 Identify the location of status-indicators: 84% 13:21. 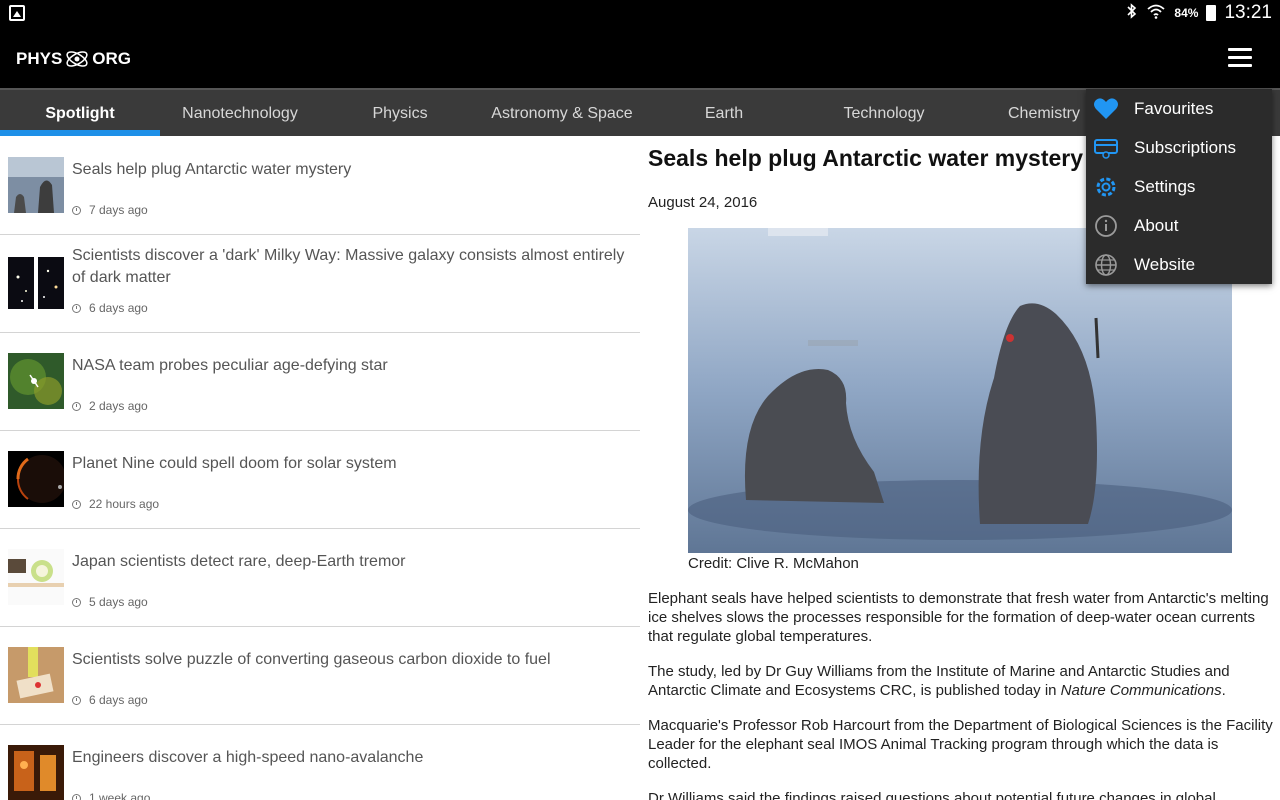
(1199, 13).